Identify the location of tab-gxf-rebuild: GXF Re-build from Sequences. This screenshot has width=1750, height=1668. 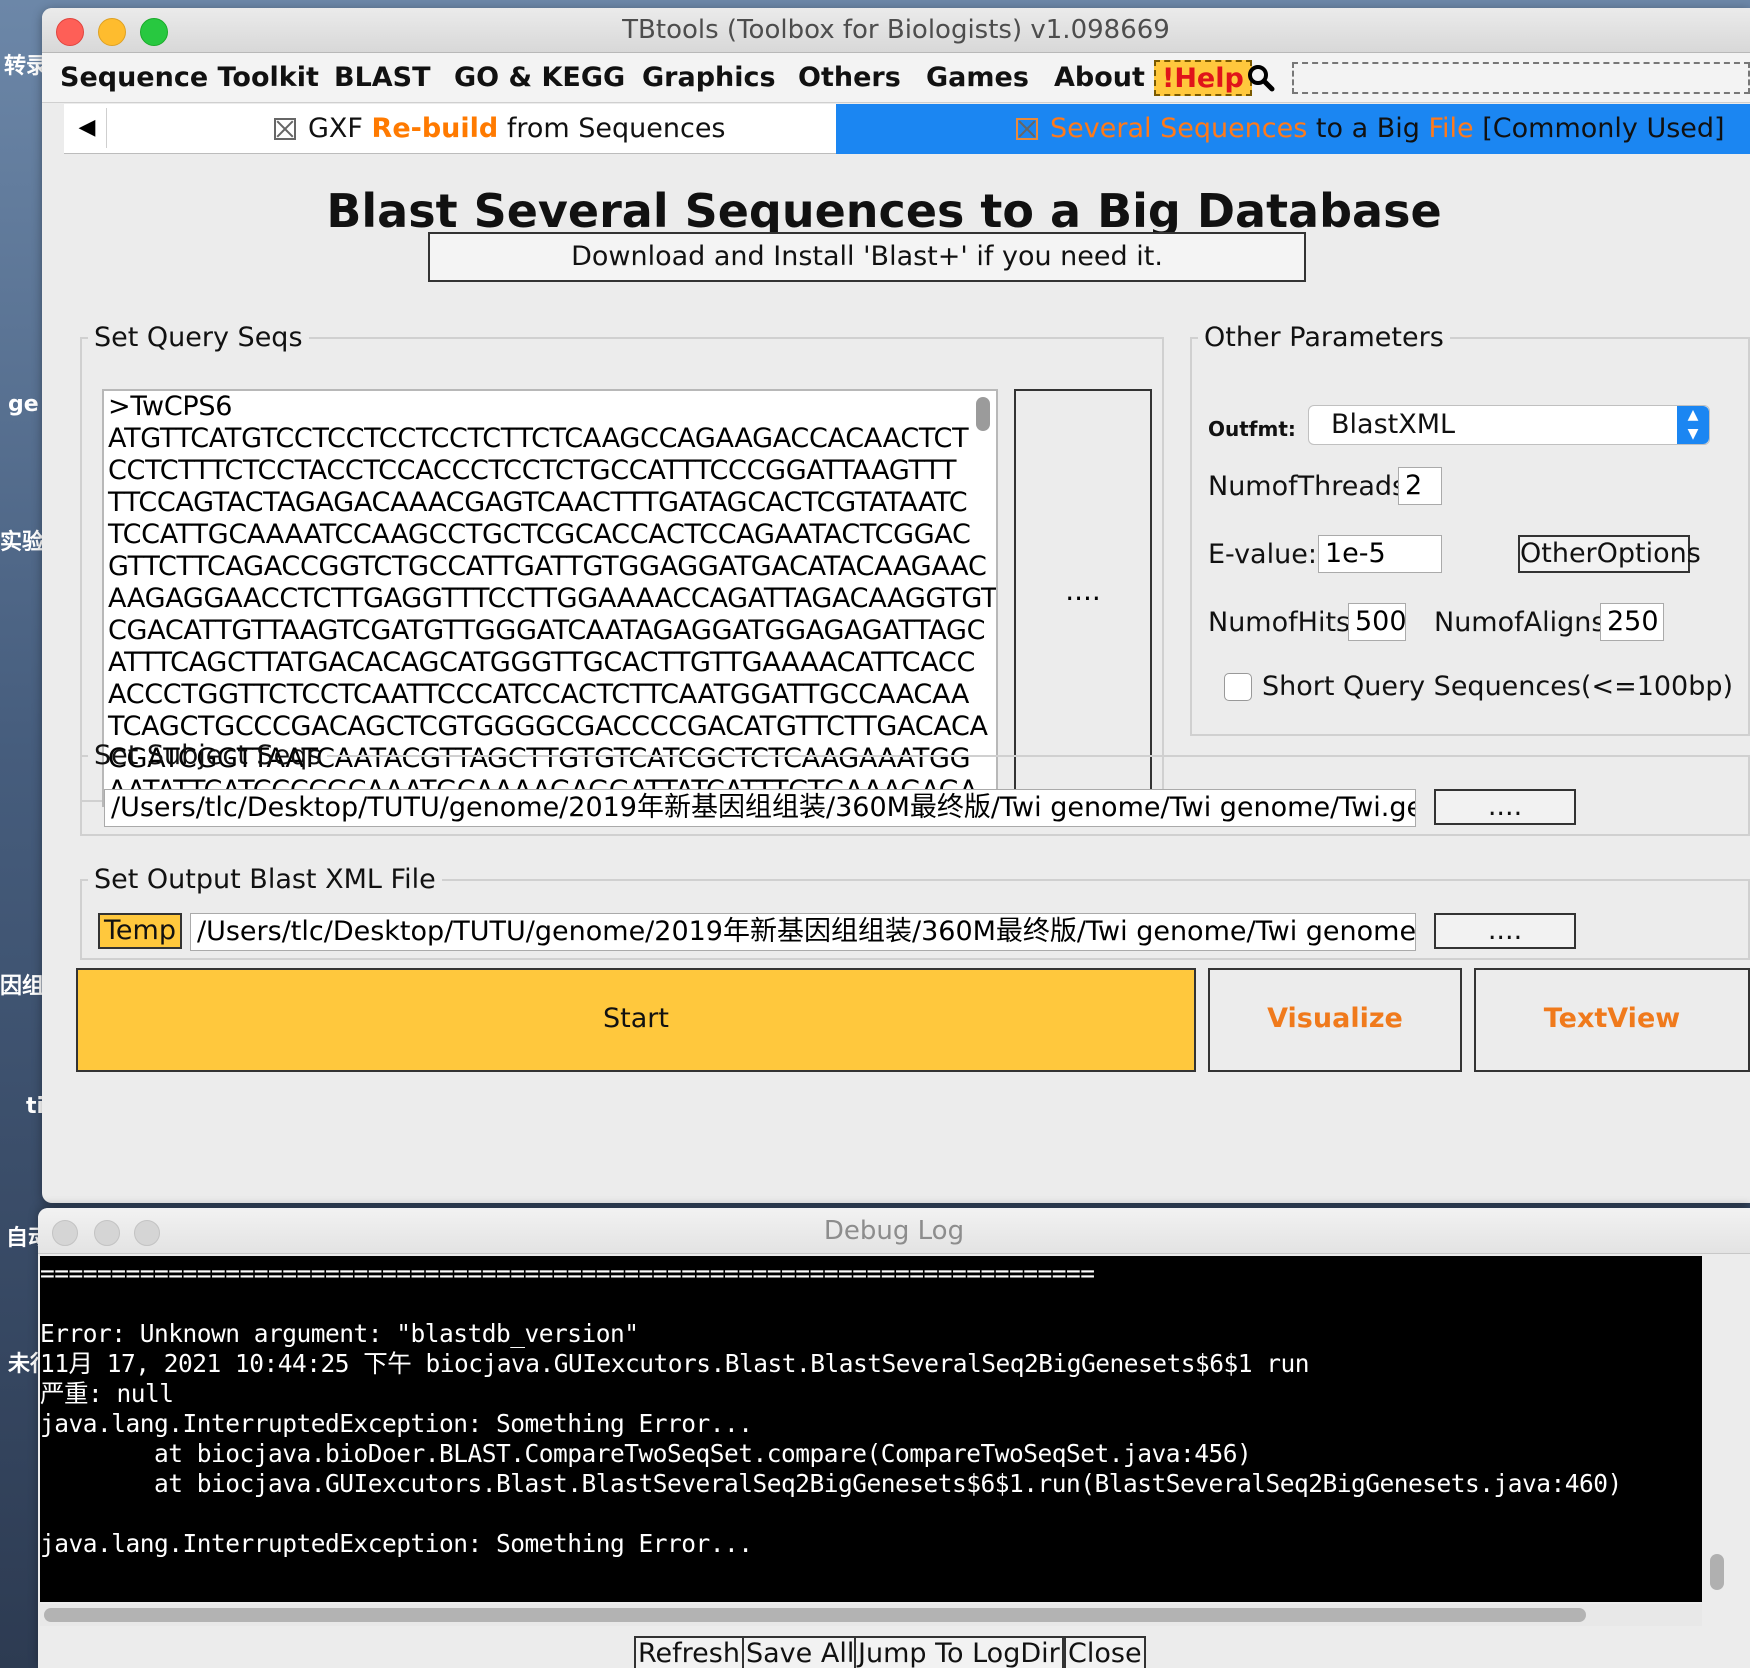
(500, 129).